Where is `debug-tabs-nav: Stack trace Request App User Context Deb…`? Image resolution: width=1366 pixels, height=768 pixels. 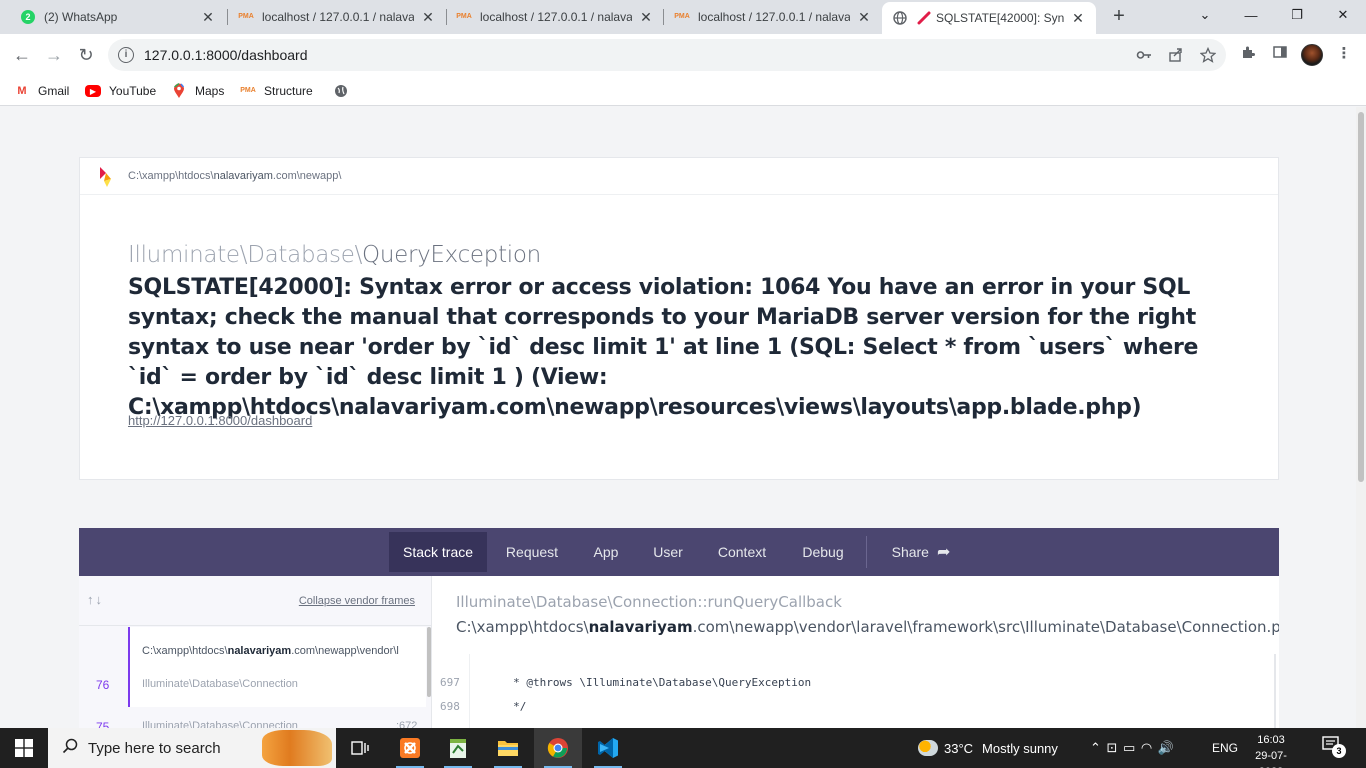 debug-tabs-nav: Stack trace Request App User Context Deb… is located at coordinates (679, 552).